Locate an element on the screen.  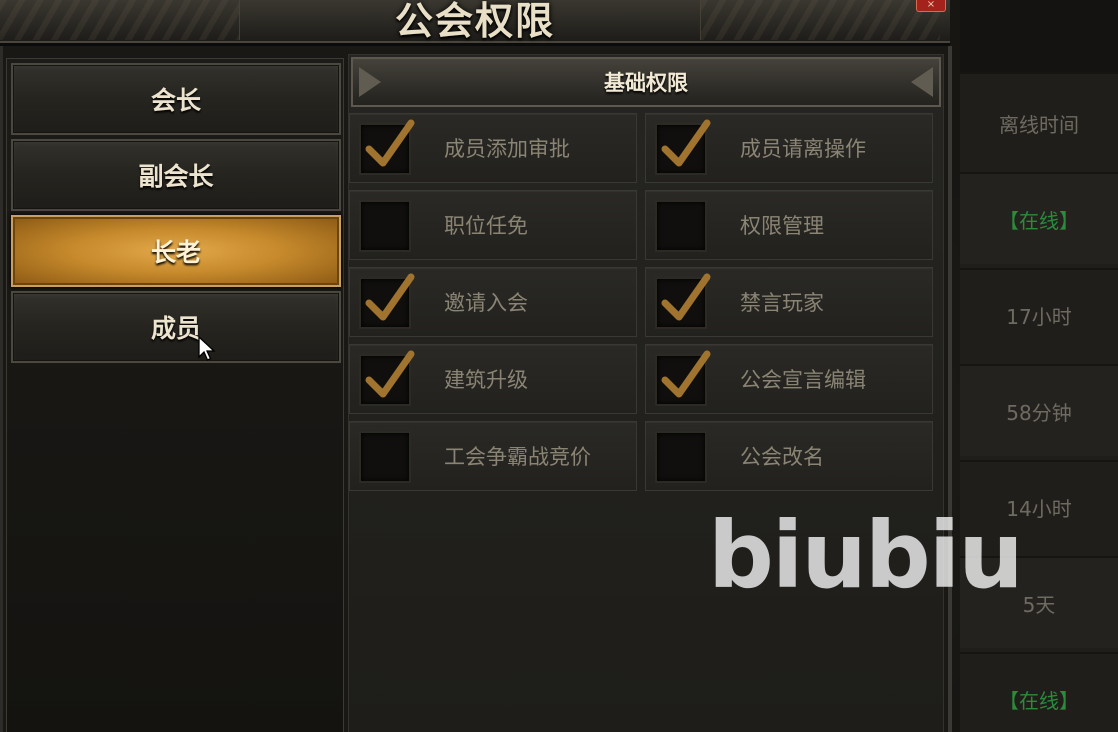
close-button: × is located at coordinates (931, 6).